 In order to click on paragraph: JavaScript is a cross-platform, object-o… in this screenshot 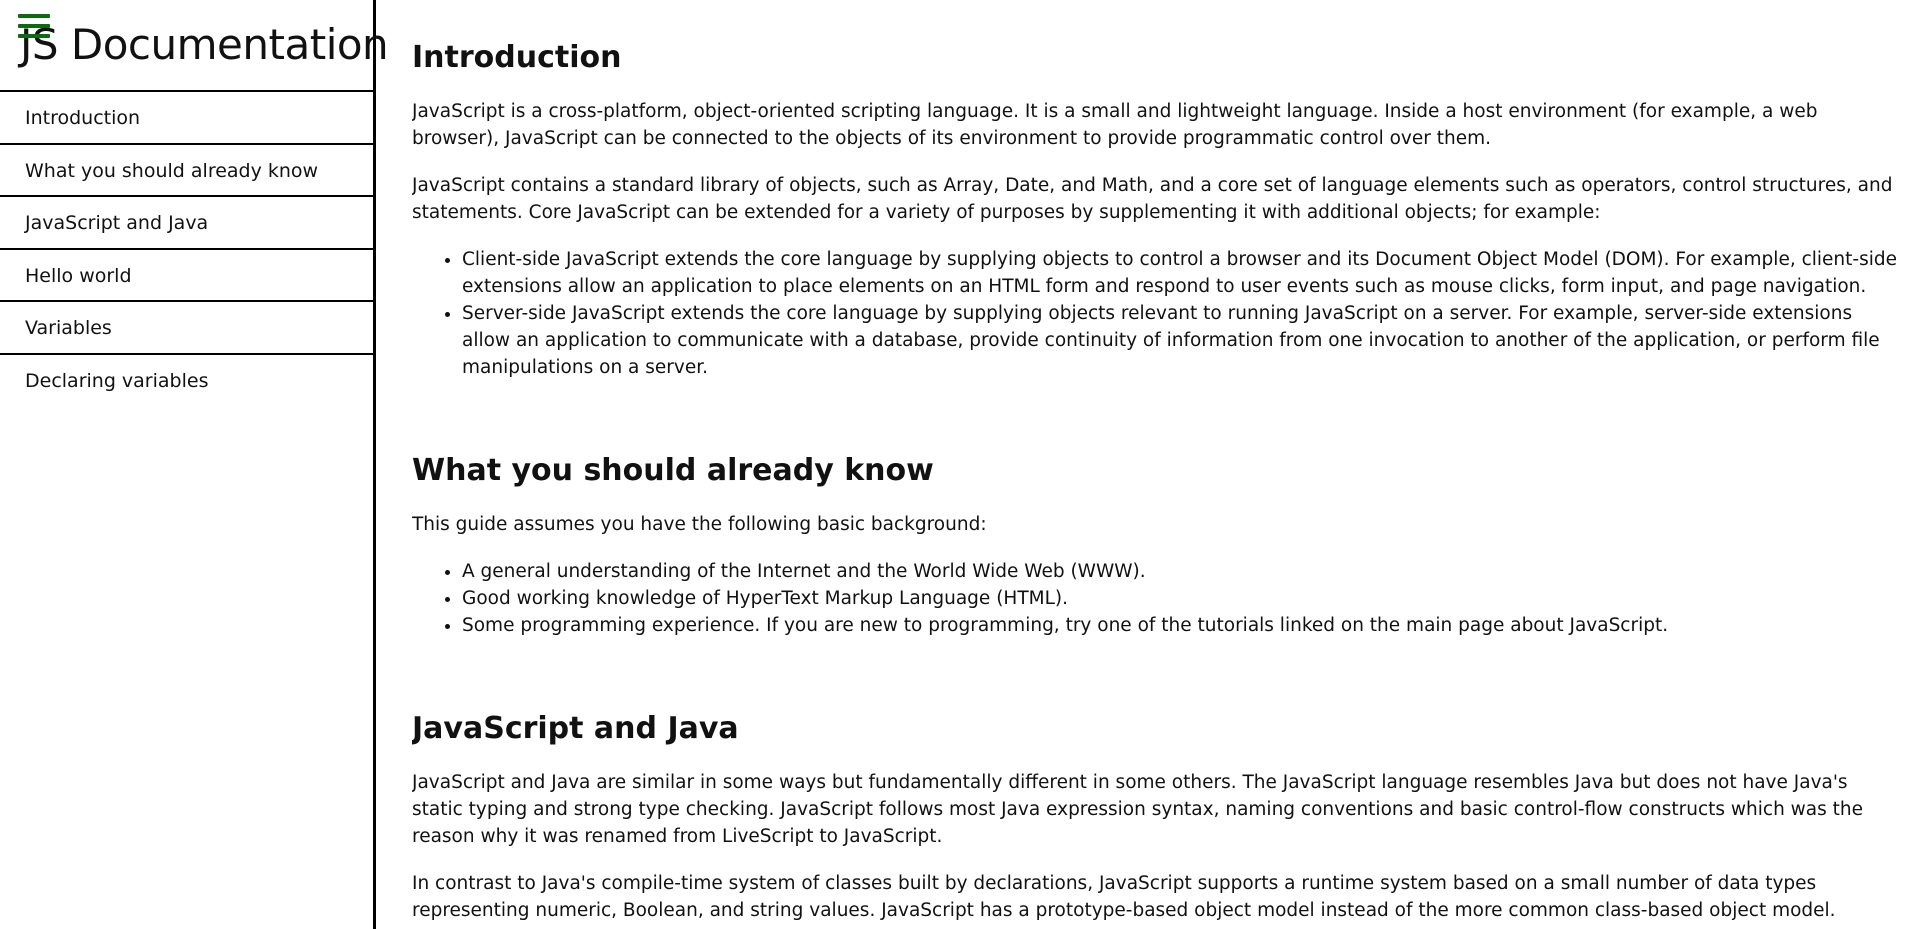, I will do `click(1115, 125)`.